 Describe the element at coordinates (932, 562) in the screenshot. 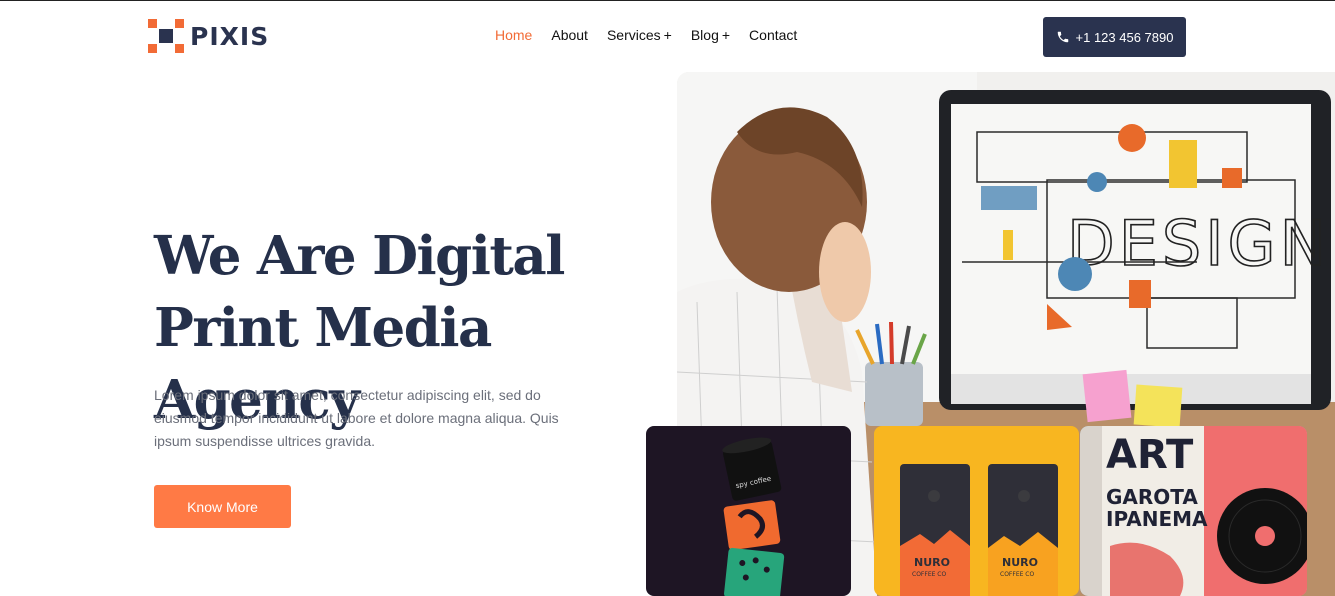

I see `bag-brand-text-1: NURO` at that location.